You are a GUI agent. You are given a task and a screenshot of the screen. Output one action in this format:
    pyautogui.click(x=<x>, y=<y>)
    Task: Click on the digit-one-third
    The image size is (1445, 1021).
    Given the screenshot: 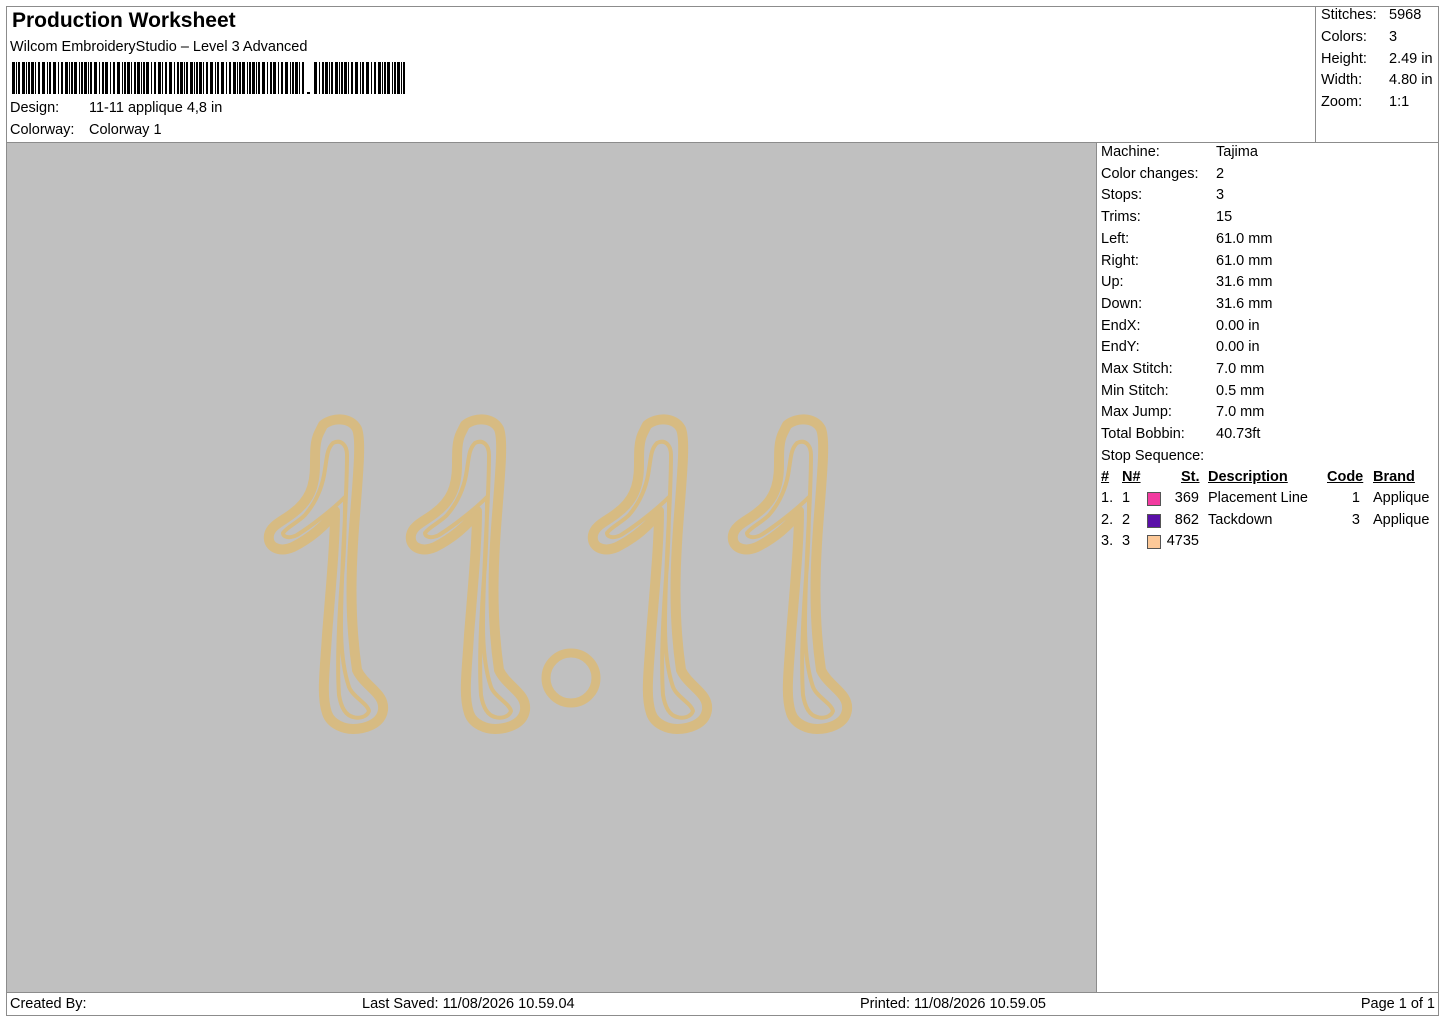 What is the action you would take?
    pyautogui.click(x=650, y=574)
    